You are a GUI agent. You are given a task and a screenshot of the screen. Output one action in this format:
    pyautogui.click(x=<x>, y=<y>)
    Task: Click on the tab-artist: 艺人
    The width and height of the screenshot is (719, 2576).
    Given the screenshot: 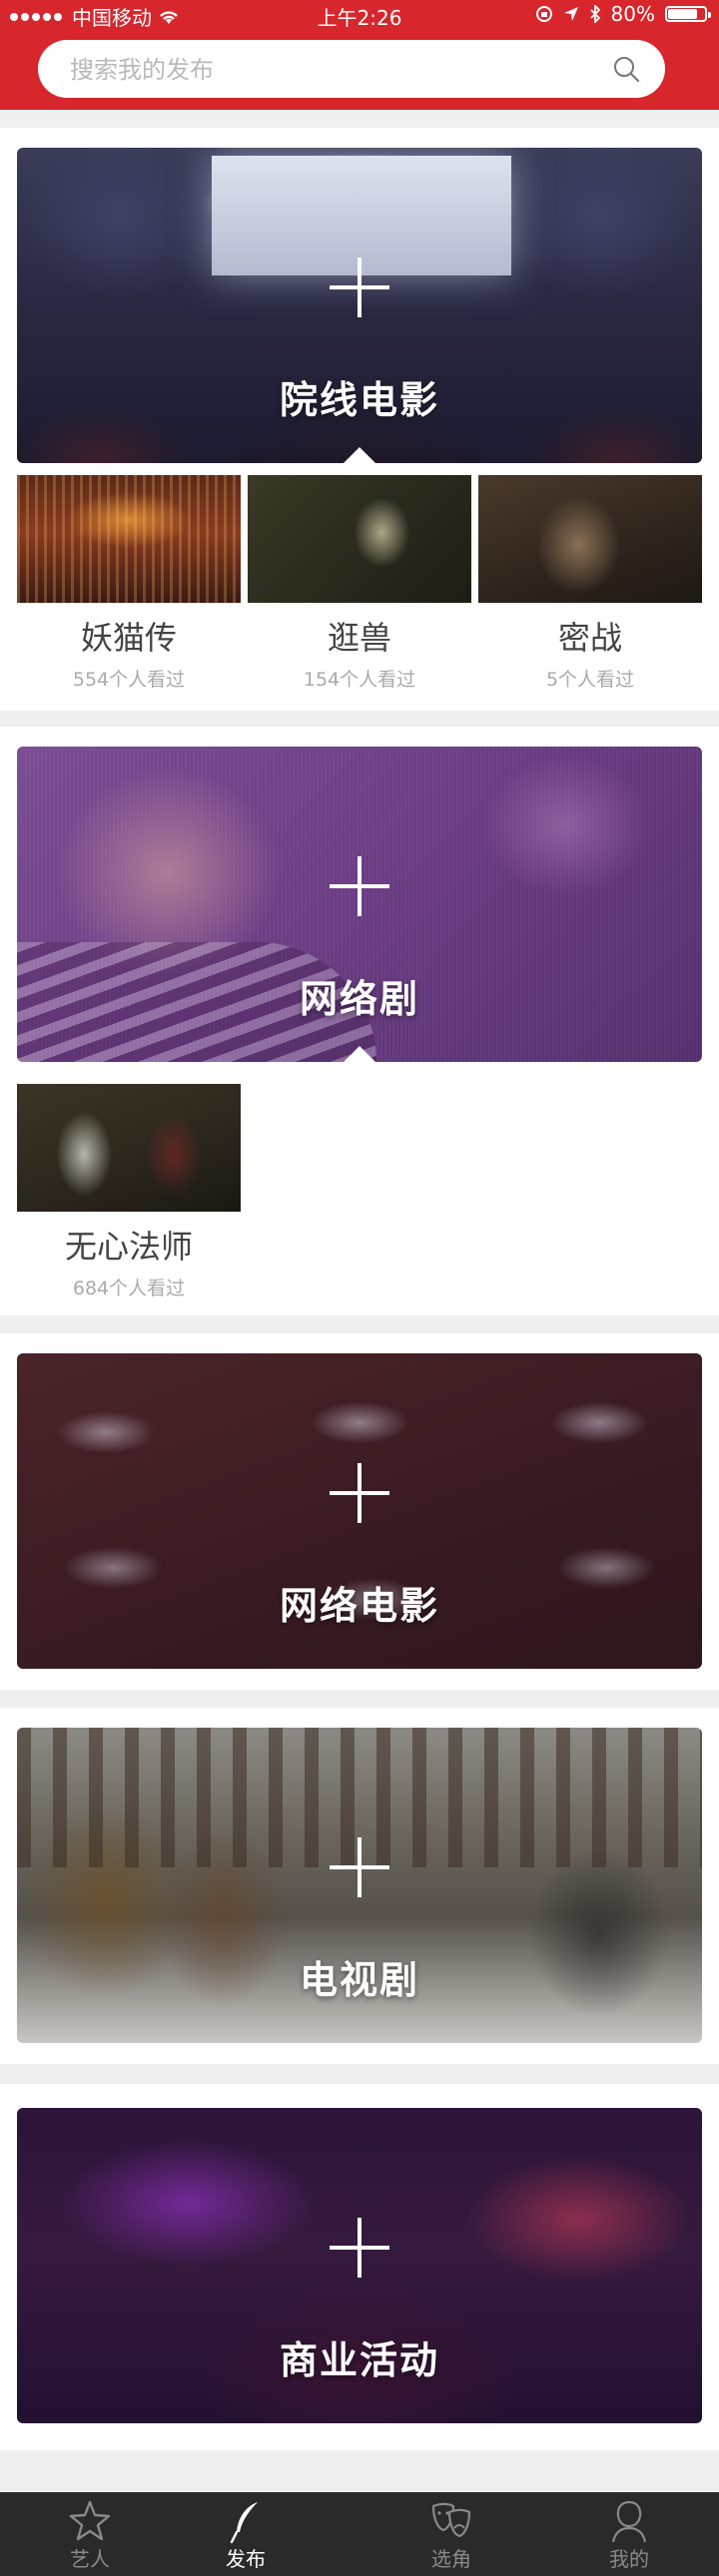 What is the action you would take?
    pyautogui.click(x=90, y=2534)
    